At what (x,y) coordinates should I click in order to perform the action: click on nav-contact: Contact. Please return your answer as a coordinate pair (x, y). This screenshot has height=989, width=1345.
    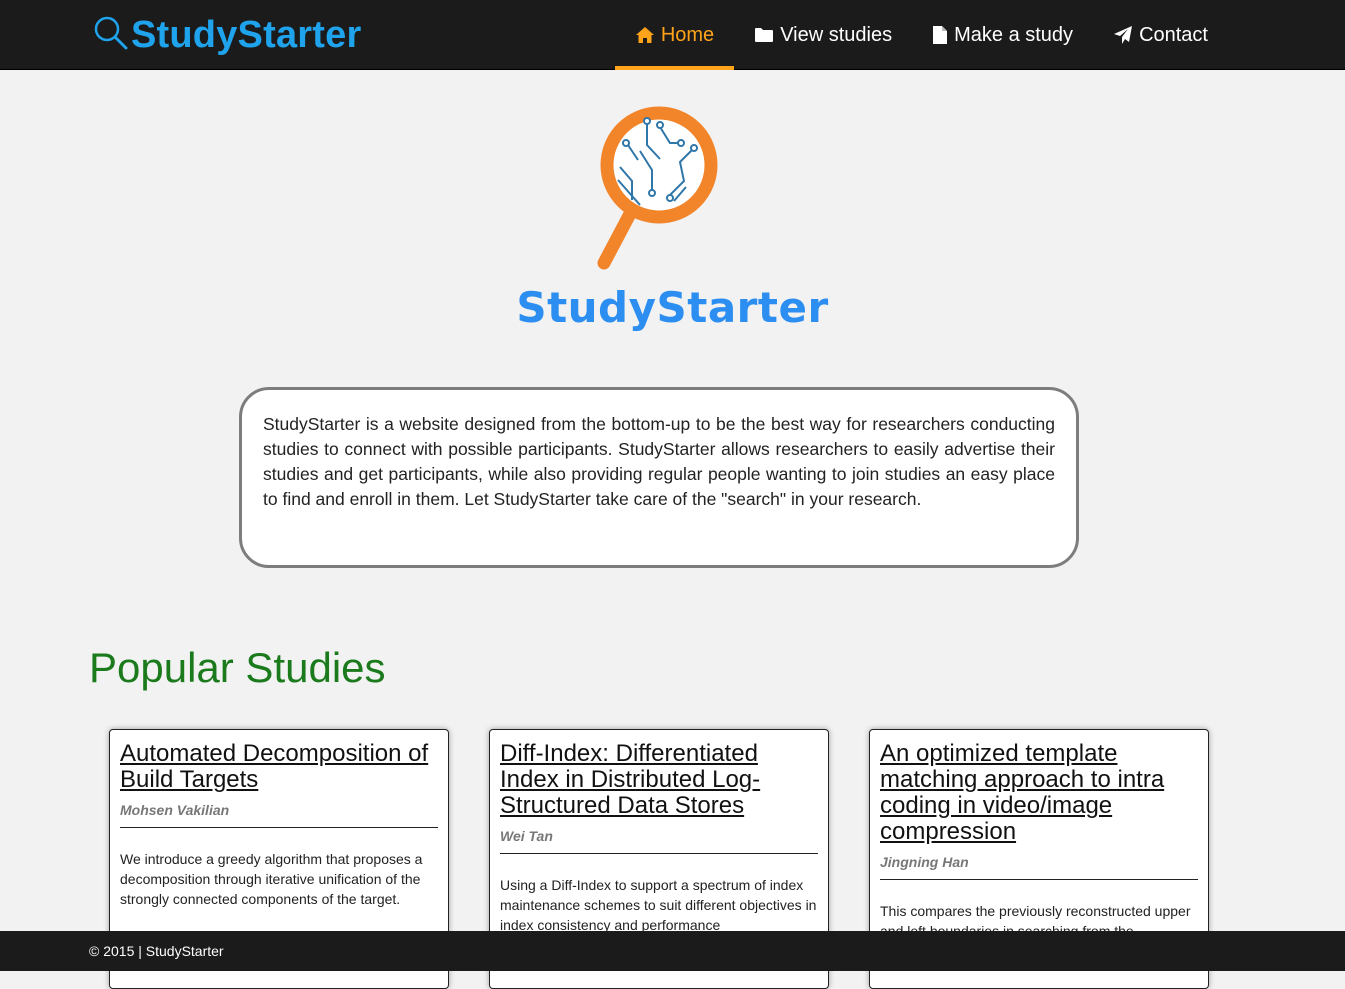
    Looking at the image, I should click on (1160, 35).